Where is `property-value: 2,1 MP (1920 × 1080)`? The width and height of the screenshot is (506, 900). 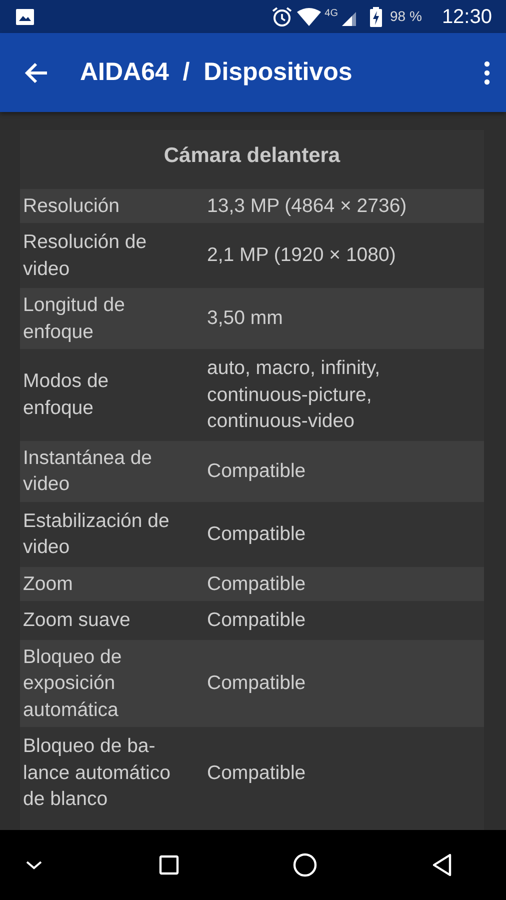 property-value: 2,1 MP (1920 × 1080) is located at coordinates (301, 255).